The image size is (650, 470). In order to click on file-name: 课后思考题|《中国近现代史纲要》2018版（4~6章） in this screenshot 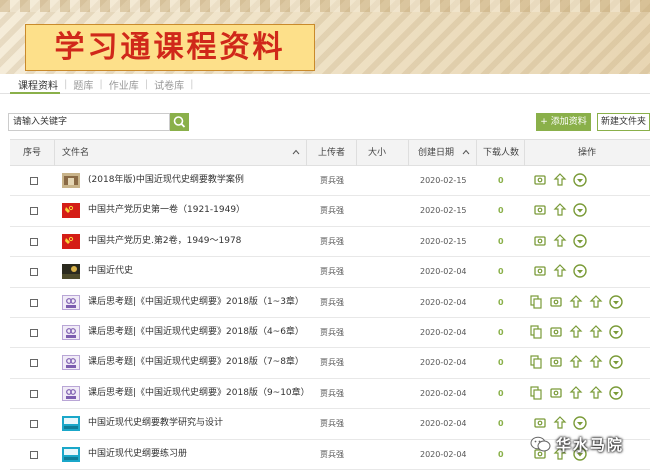, I will do `click(196, 332)`.